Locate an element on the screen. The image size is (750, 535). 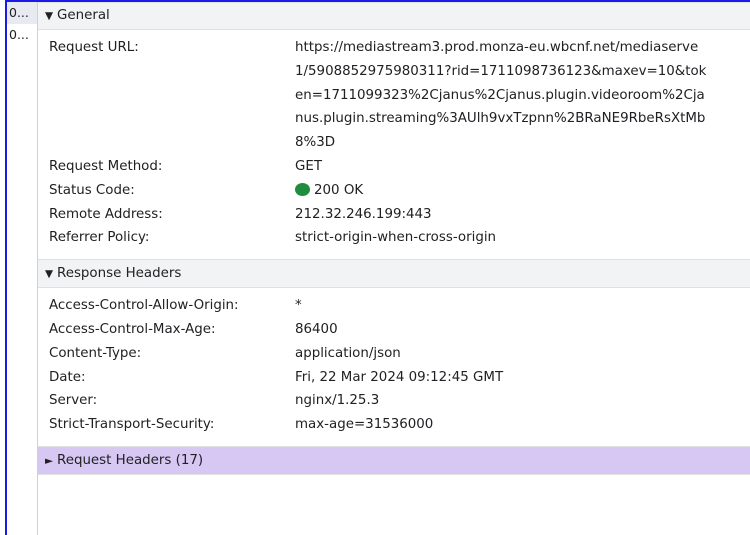
header-row: Server: nginx/1.25.3 is located at coordinates (394, 401).